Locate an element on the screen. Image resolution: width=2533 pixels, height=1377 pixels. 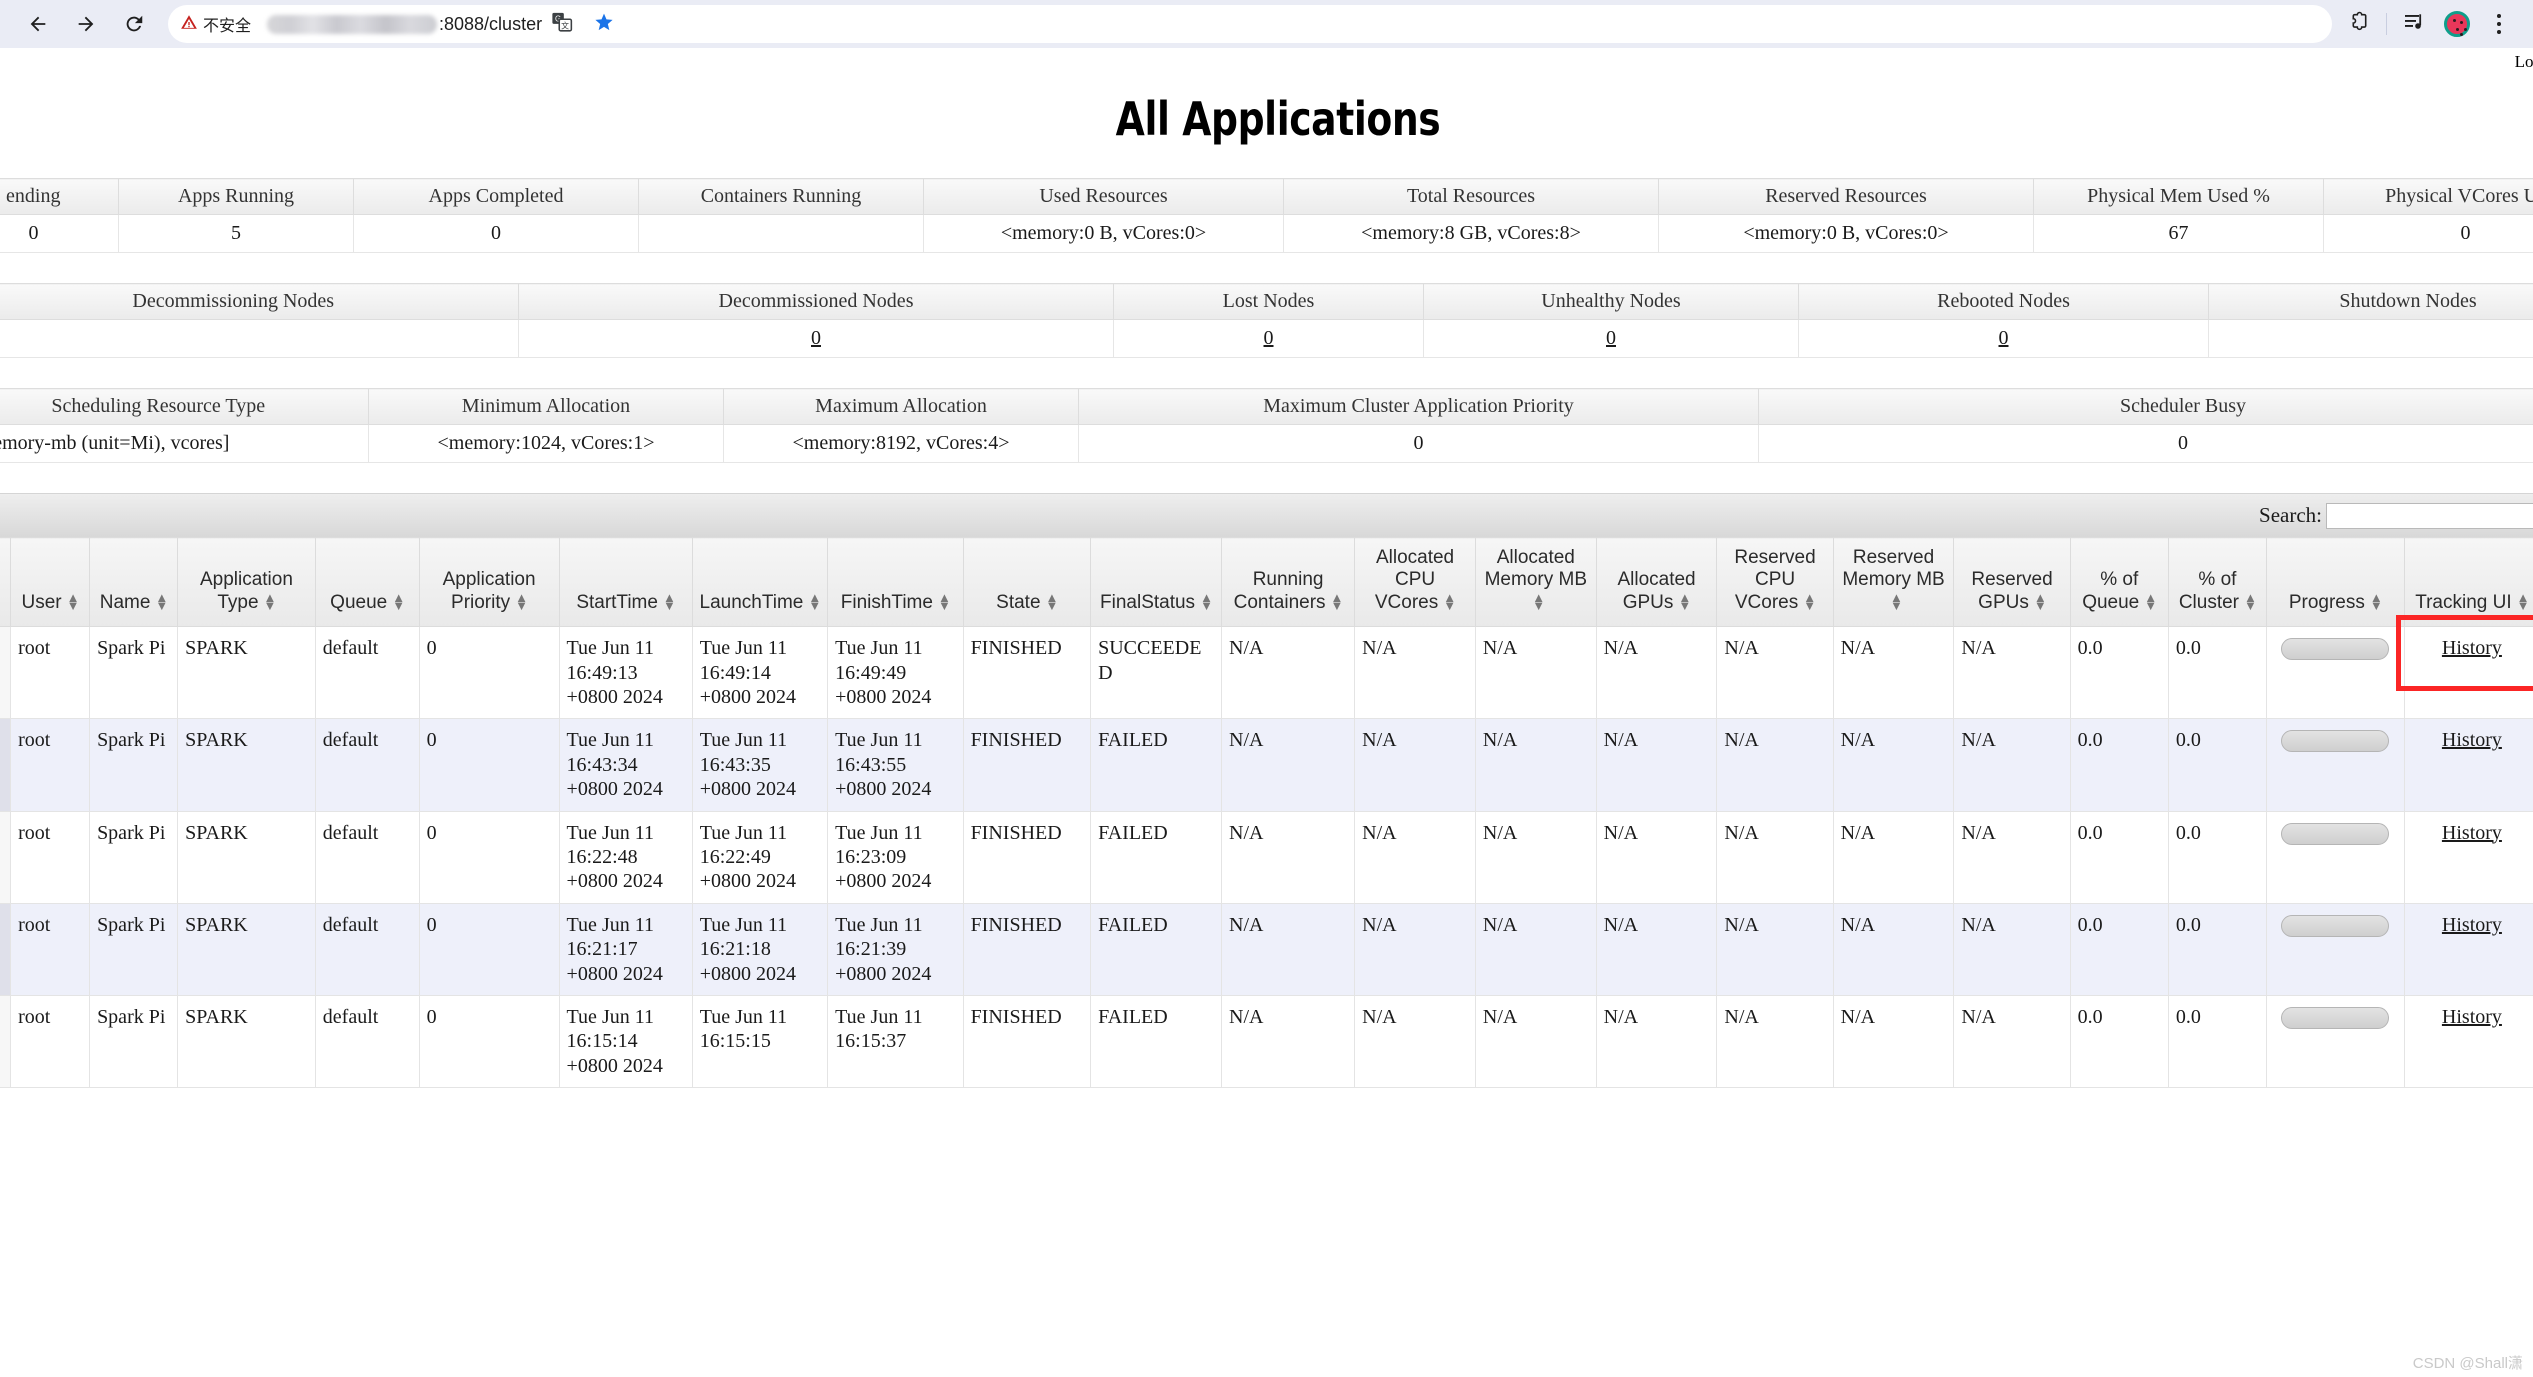
decommissioned-nodes-link: 0 is located at coordinates (816, 338).